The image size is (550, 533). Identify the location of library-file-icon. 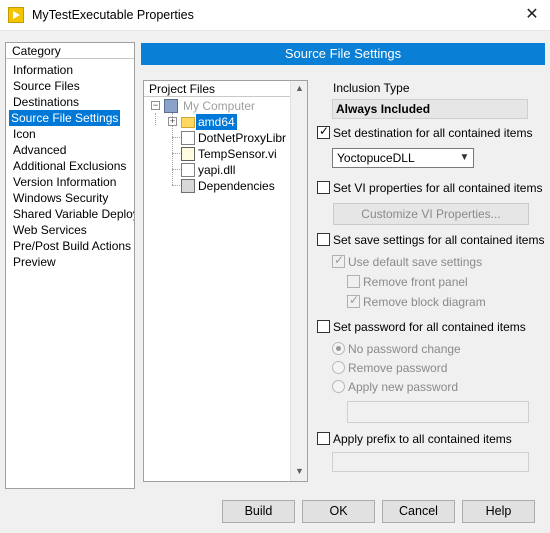
(188, 138).